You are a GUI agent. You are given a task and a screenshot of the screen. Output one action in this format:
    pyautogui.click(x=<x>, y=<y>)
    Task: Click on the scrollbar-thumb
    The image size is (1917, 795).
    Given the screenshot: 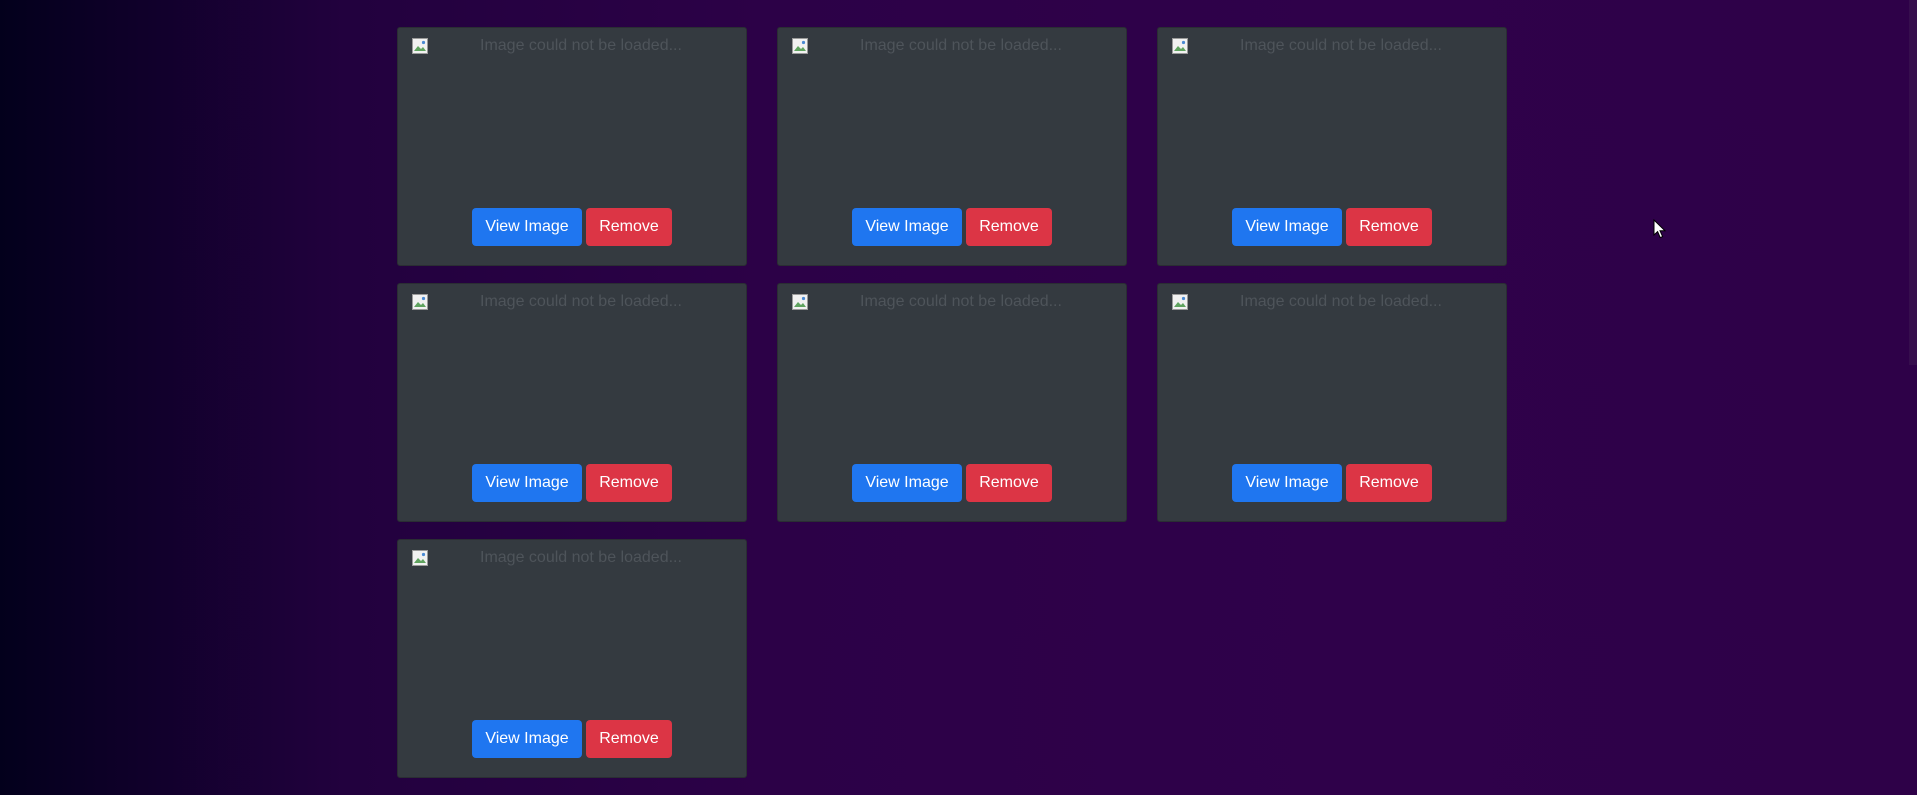 What is the action you would take?
    pyautogui.click(x=1913, y=182)
    